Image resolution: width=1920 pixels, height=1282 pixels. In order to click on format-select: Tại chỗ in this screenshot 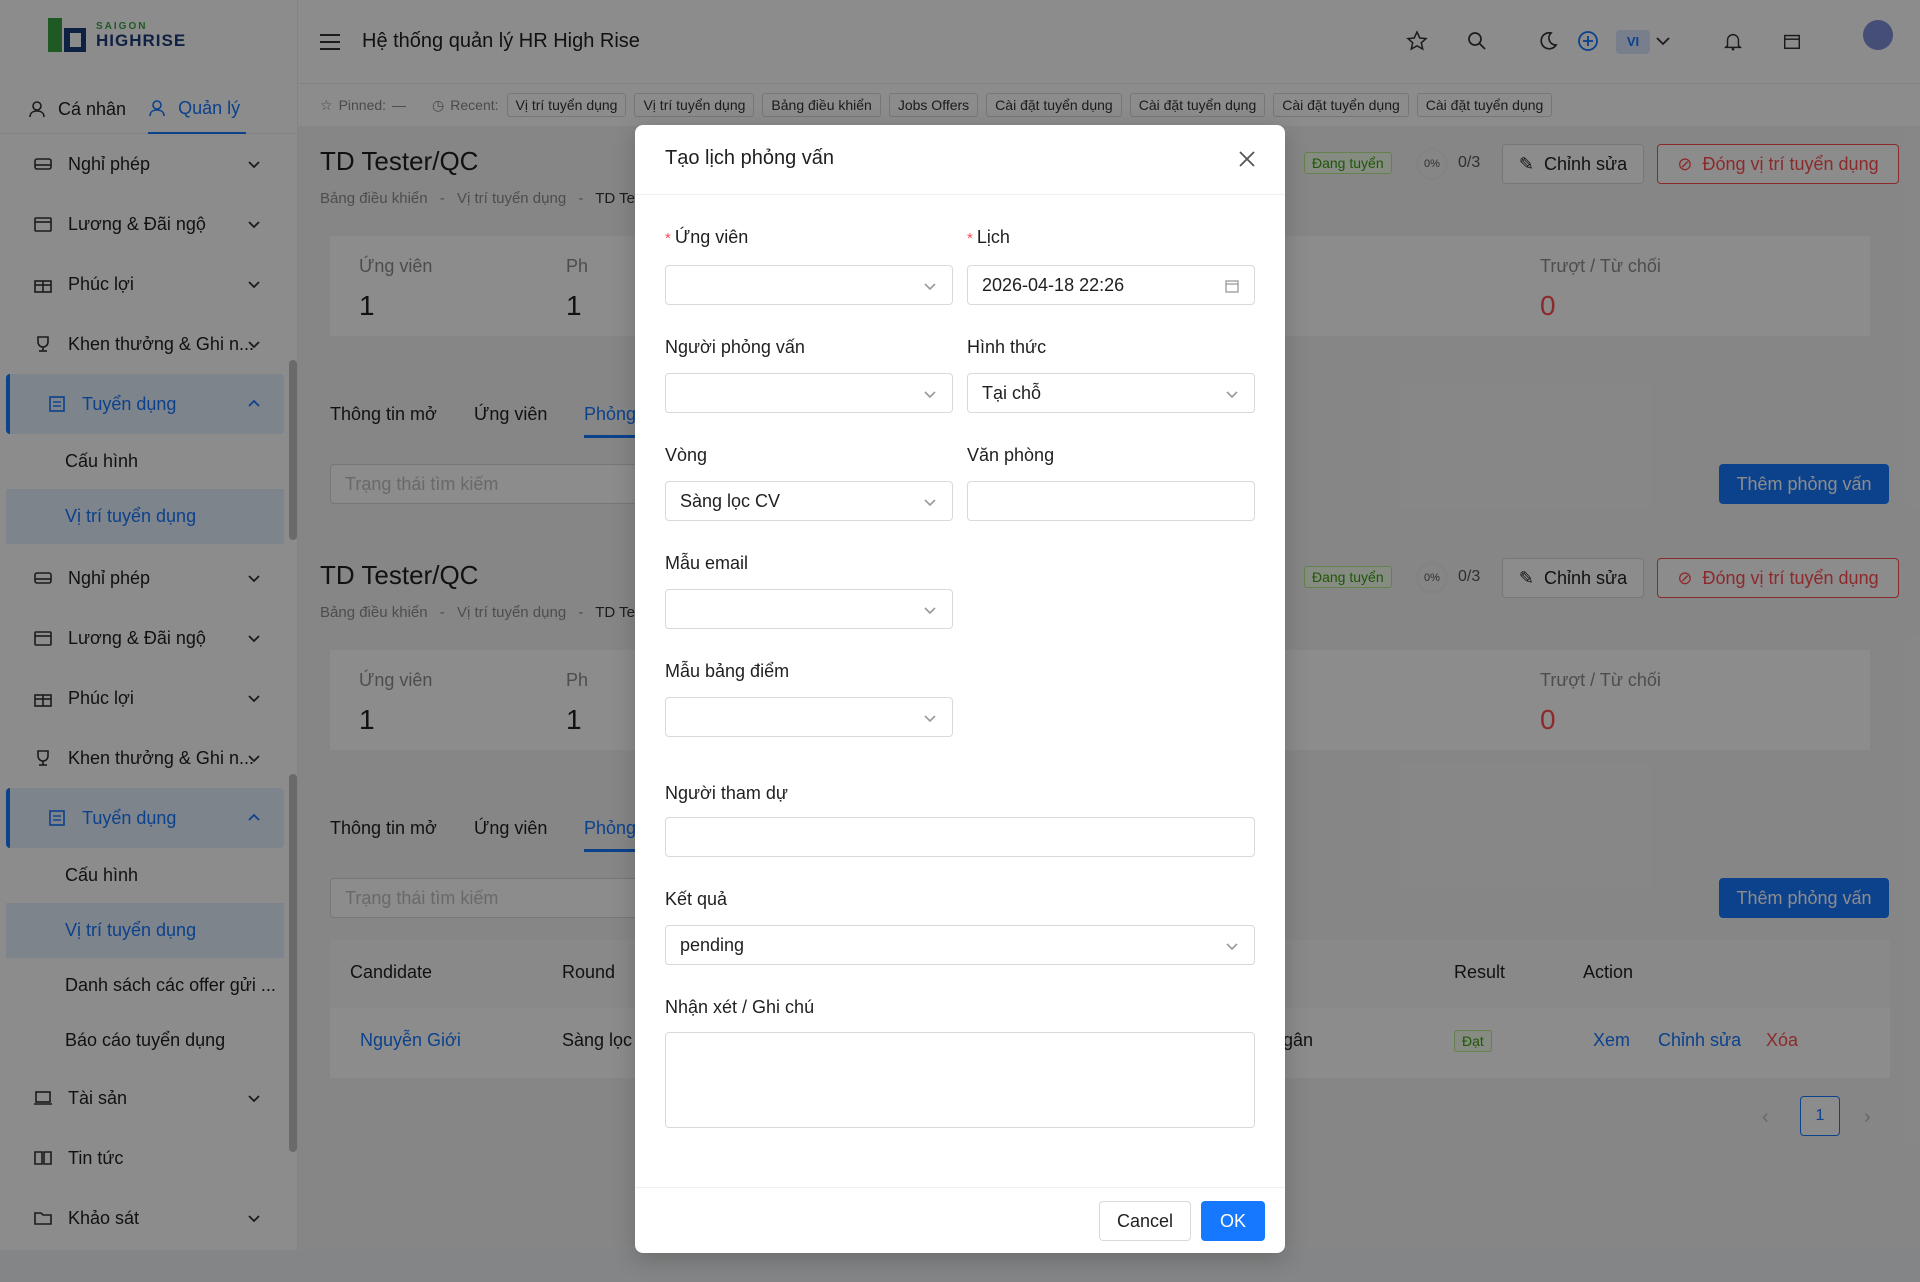, I will do `click(1111, 393)`.